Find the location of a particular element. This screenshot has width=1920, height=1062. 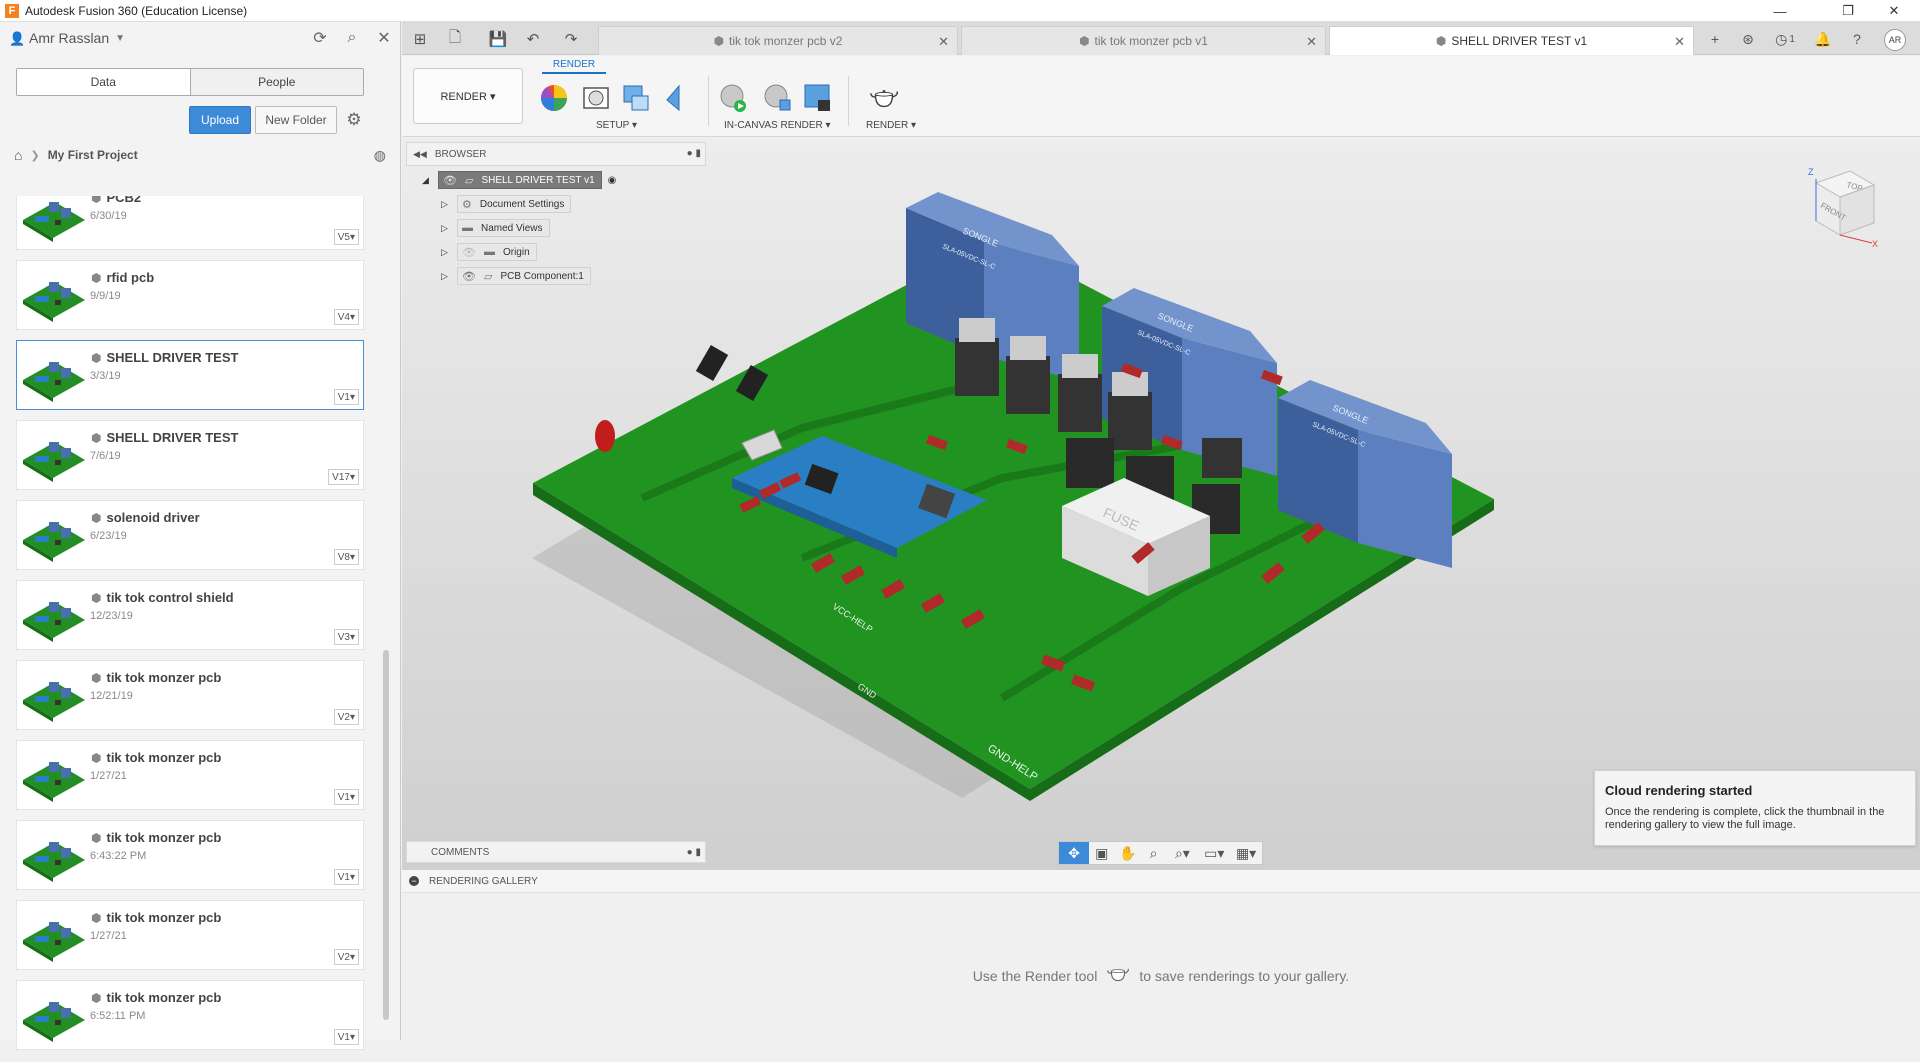

browser-item-named-views: ▷ ▬ Named Views is located at coordinates (495, 228).